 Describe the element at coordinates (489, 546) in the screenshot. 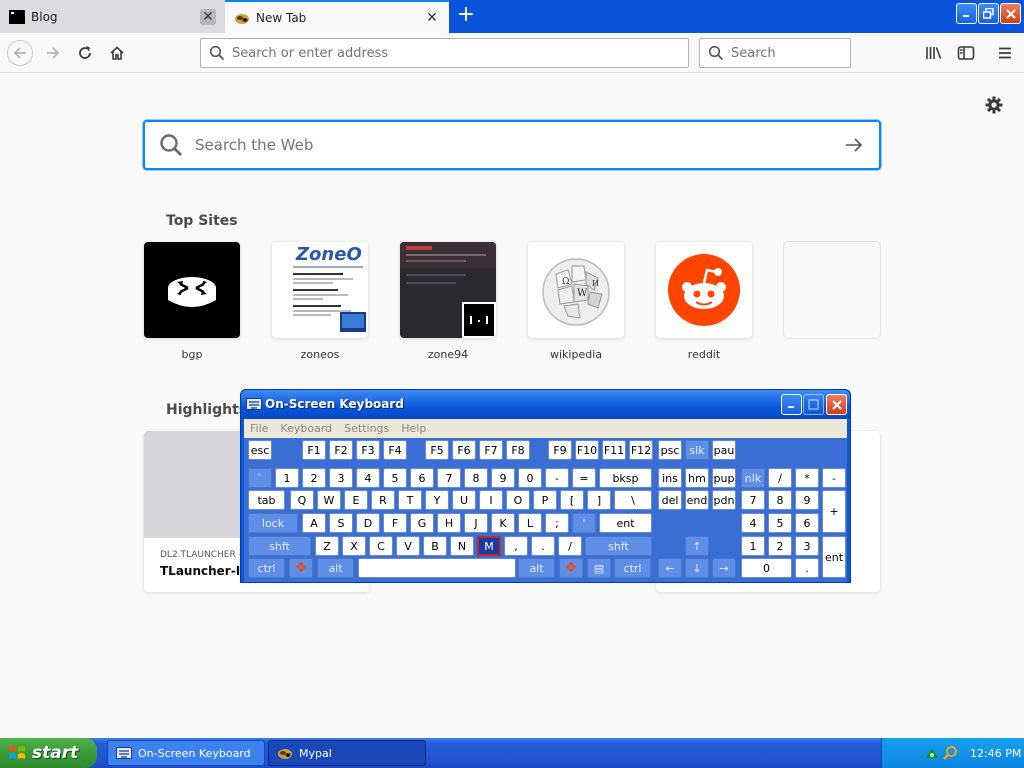

I see `key-m: M` at that location.